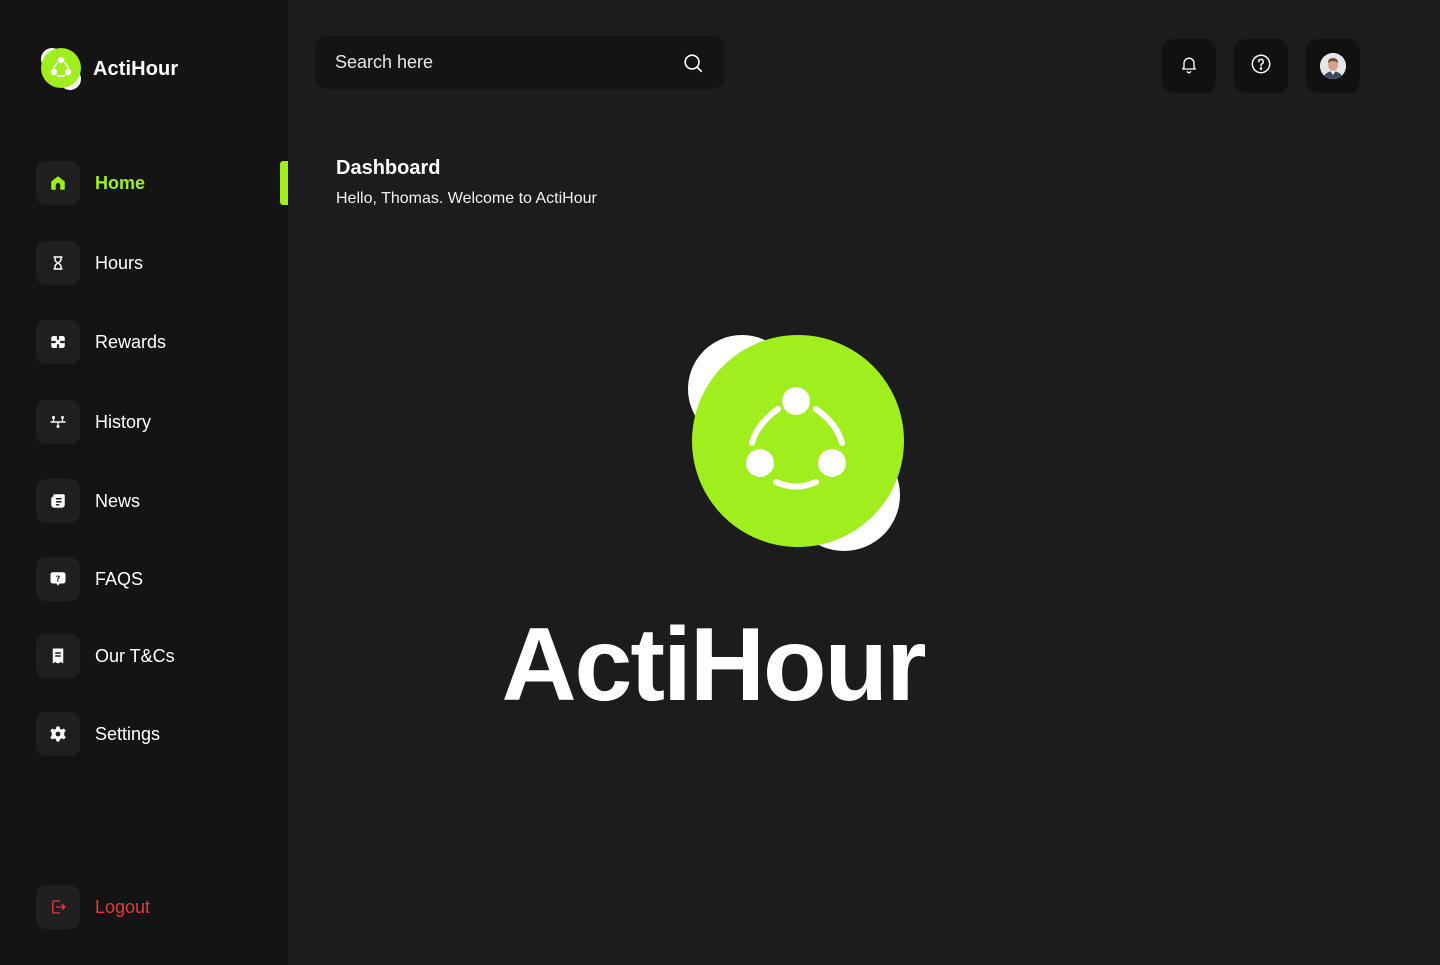 This screenshot has width=1440, height=965. What do you see at coordinates (713, 665) in the screenshot?
I see `hero-app-name-text: ActiHour` at bounding box center [713, 665].